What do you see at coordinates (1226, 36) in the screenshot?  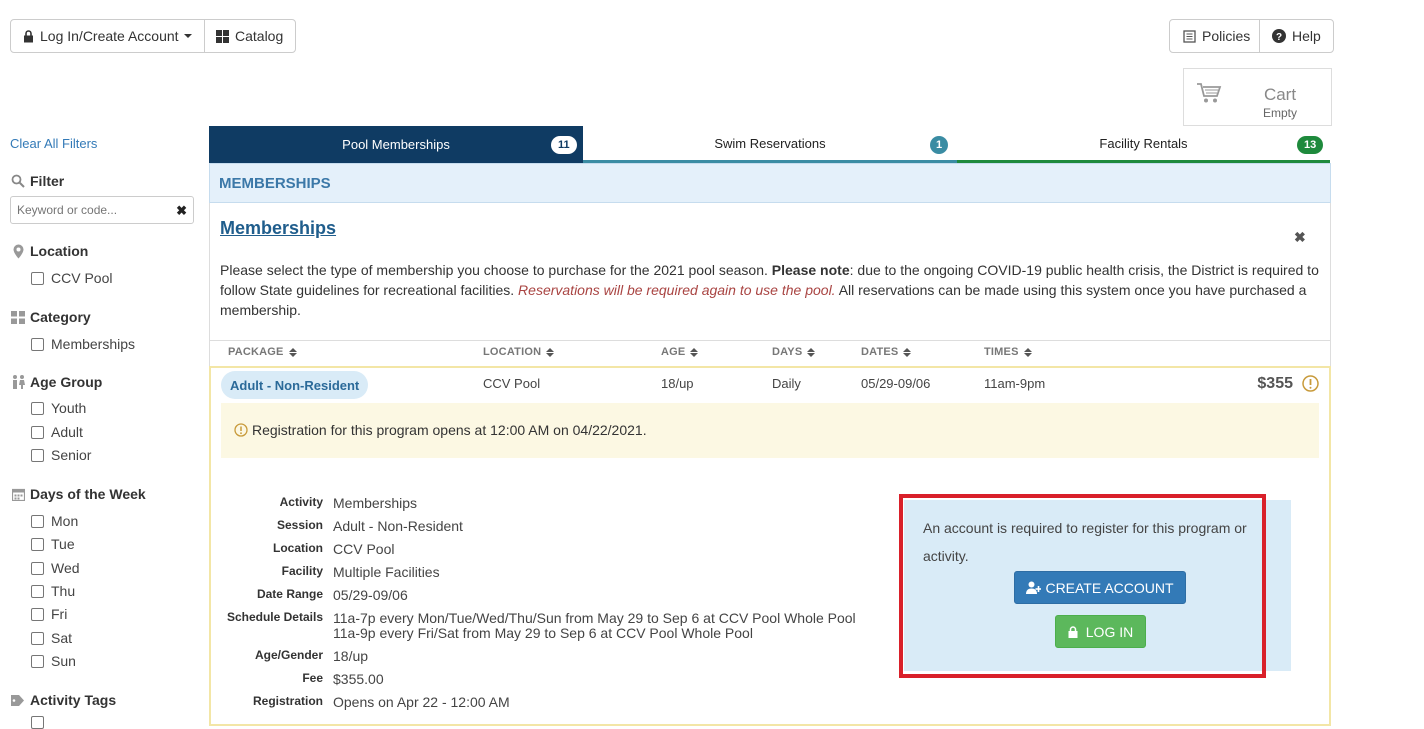 I see `policies-label: Policies` at bounding box center [1226, 36].